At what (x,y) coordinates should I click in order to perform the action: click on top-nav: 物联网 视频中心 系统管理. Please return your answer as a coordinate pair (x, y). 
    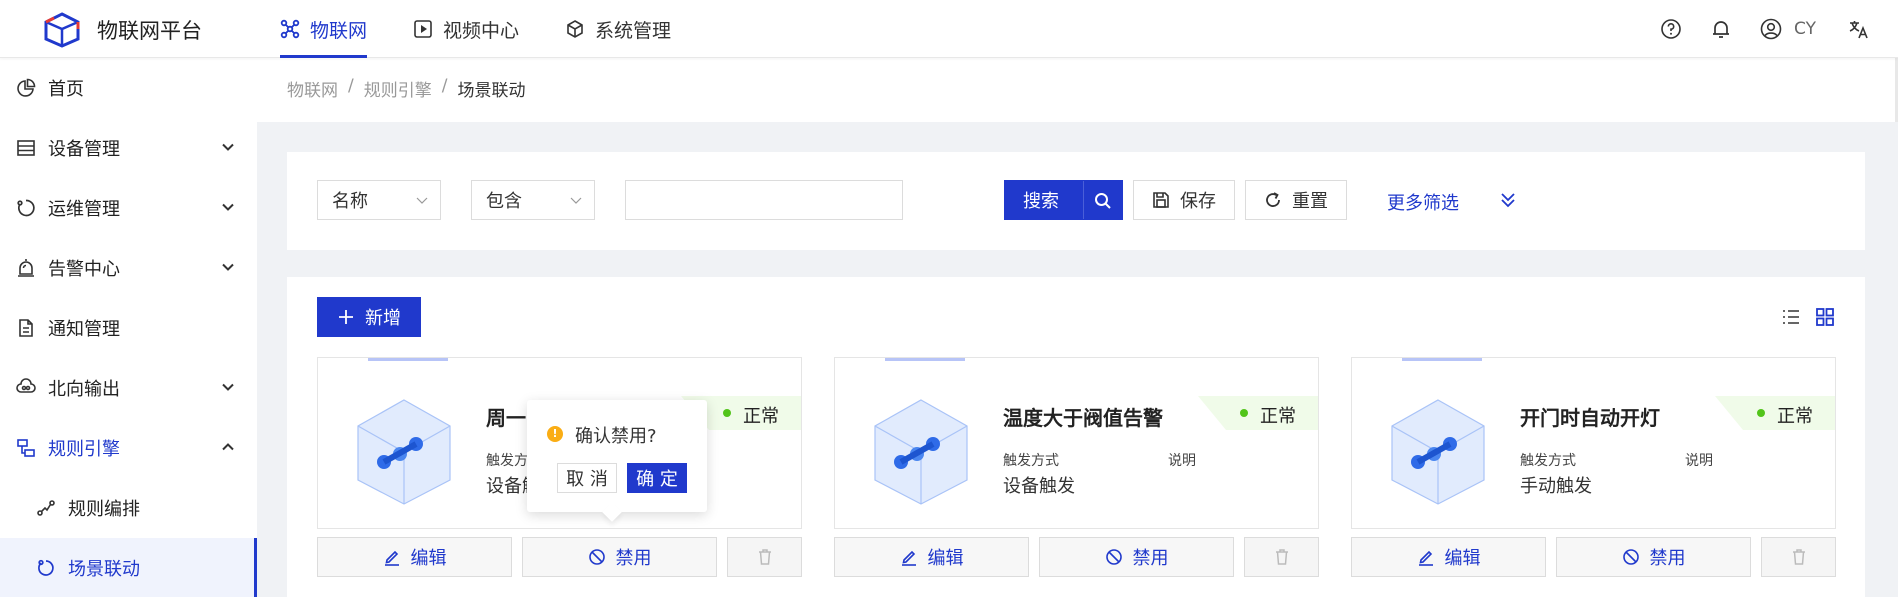
    Looking at the image, I should click on (498, 29).